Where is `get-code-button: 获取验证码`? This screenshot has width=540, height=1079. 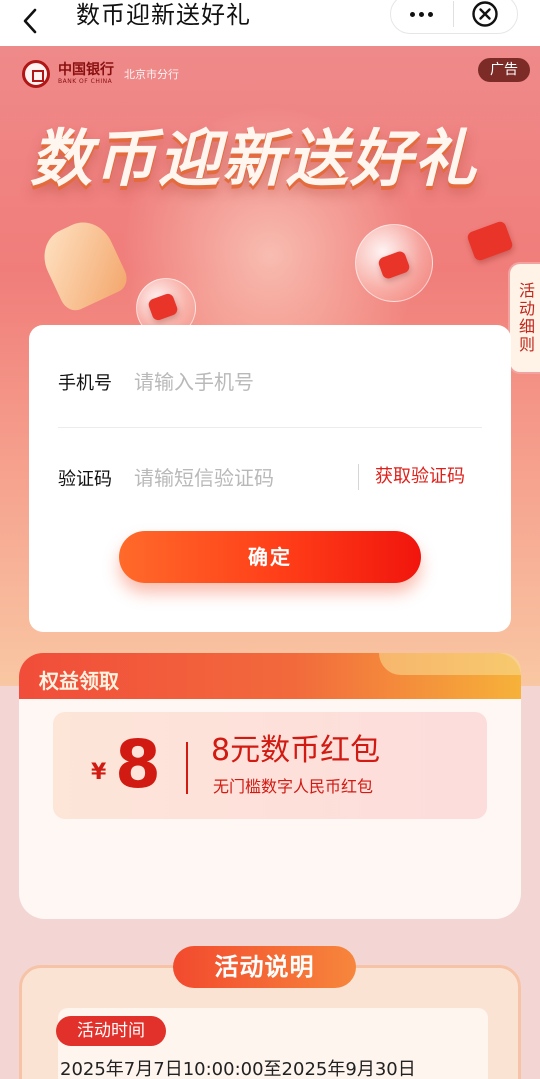 get-code-button: 获取验证码 is located at coordinates (420, 477).